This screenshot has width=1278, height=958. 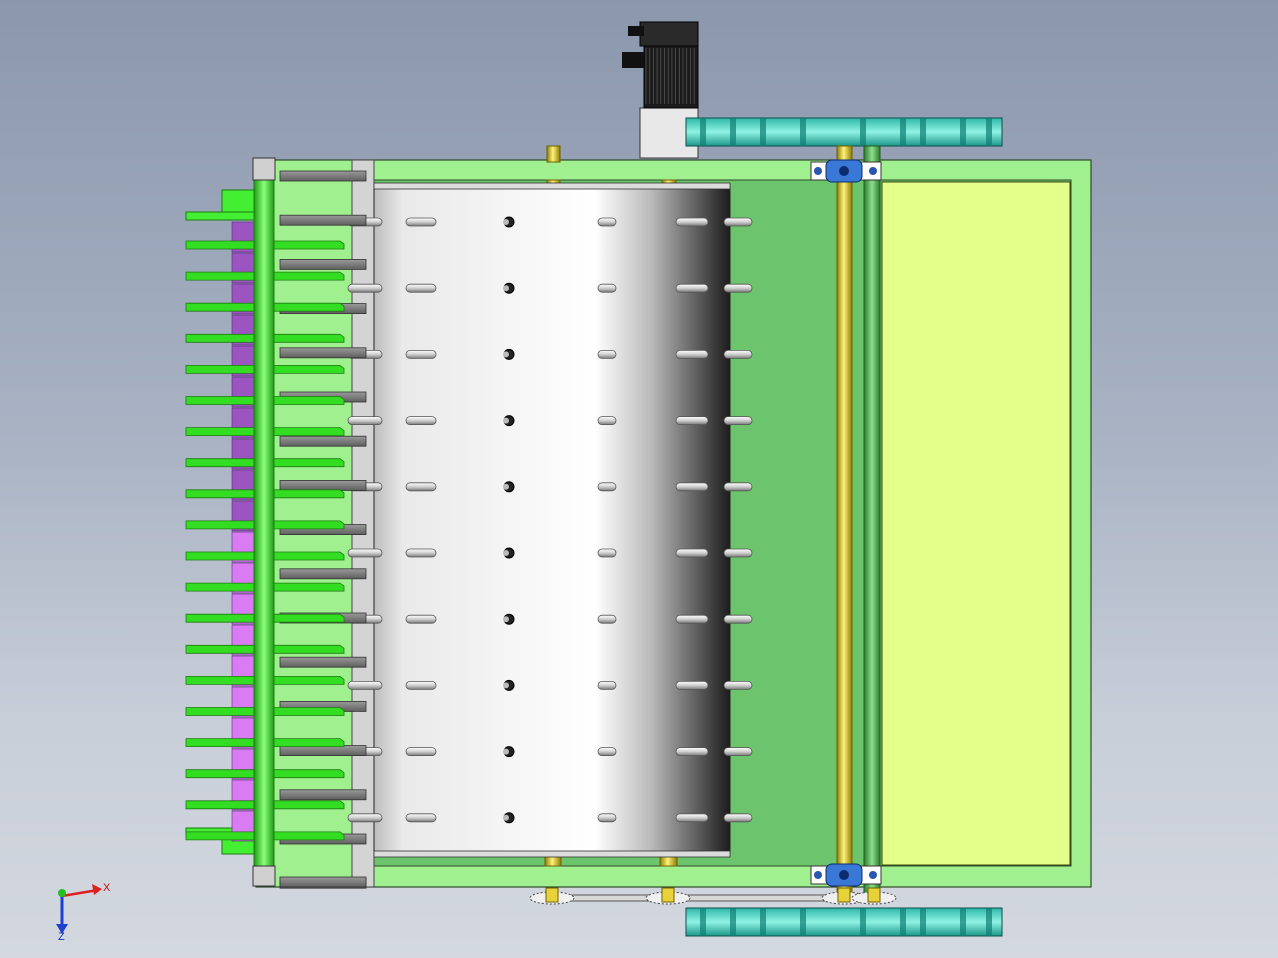 I want to click on bearing-bottom, so click(x=846, y=875).